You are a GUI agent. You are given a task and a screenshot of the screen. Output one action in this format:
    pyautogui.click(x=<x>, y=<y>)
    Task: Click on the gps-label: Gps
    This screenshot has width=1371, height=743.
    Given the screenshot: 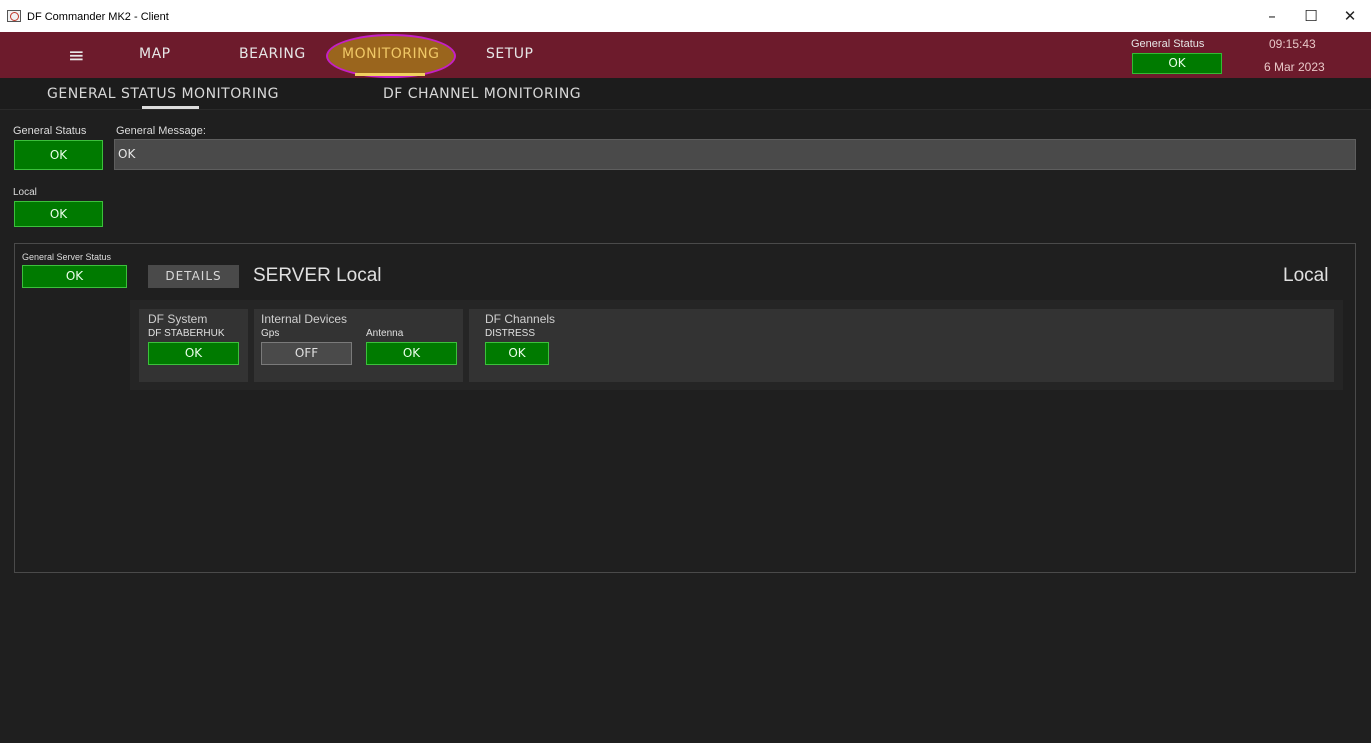 What is the action you would take?
    pyautogui.click(x=270, y=333)
    